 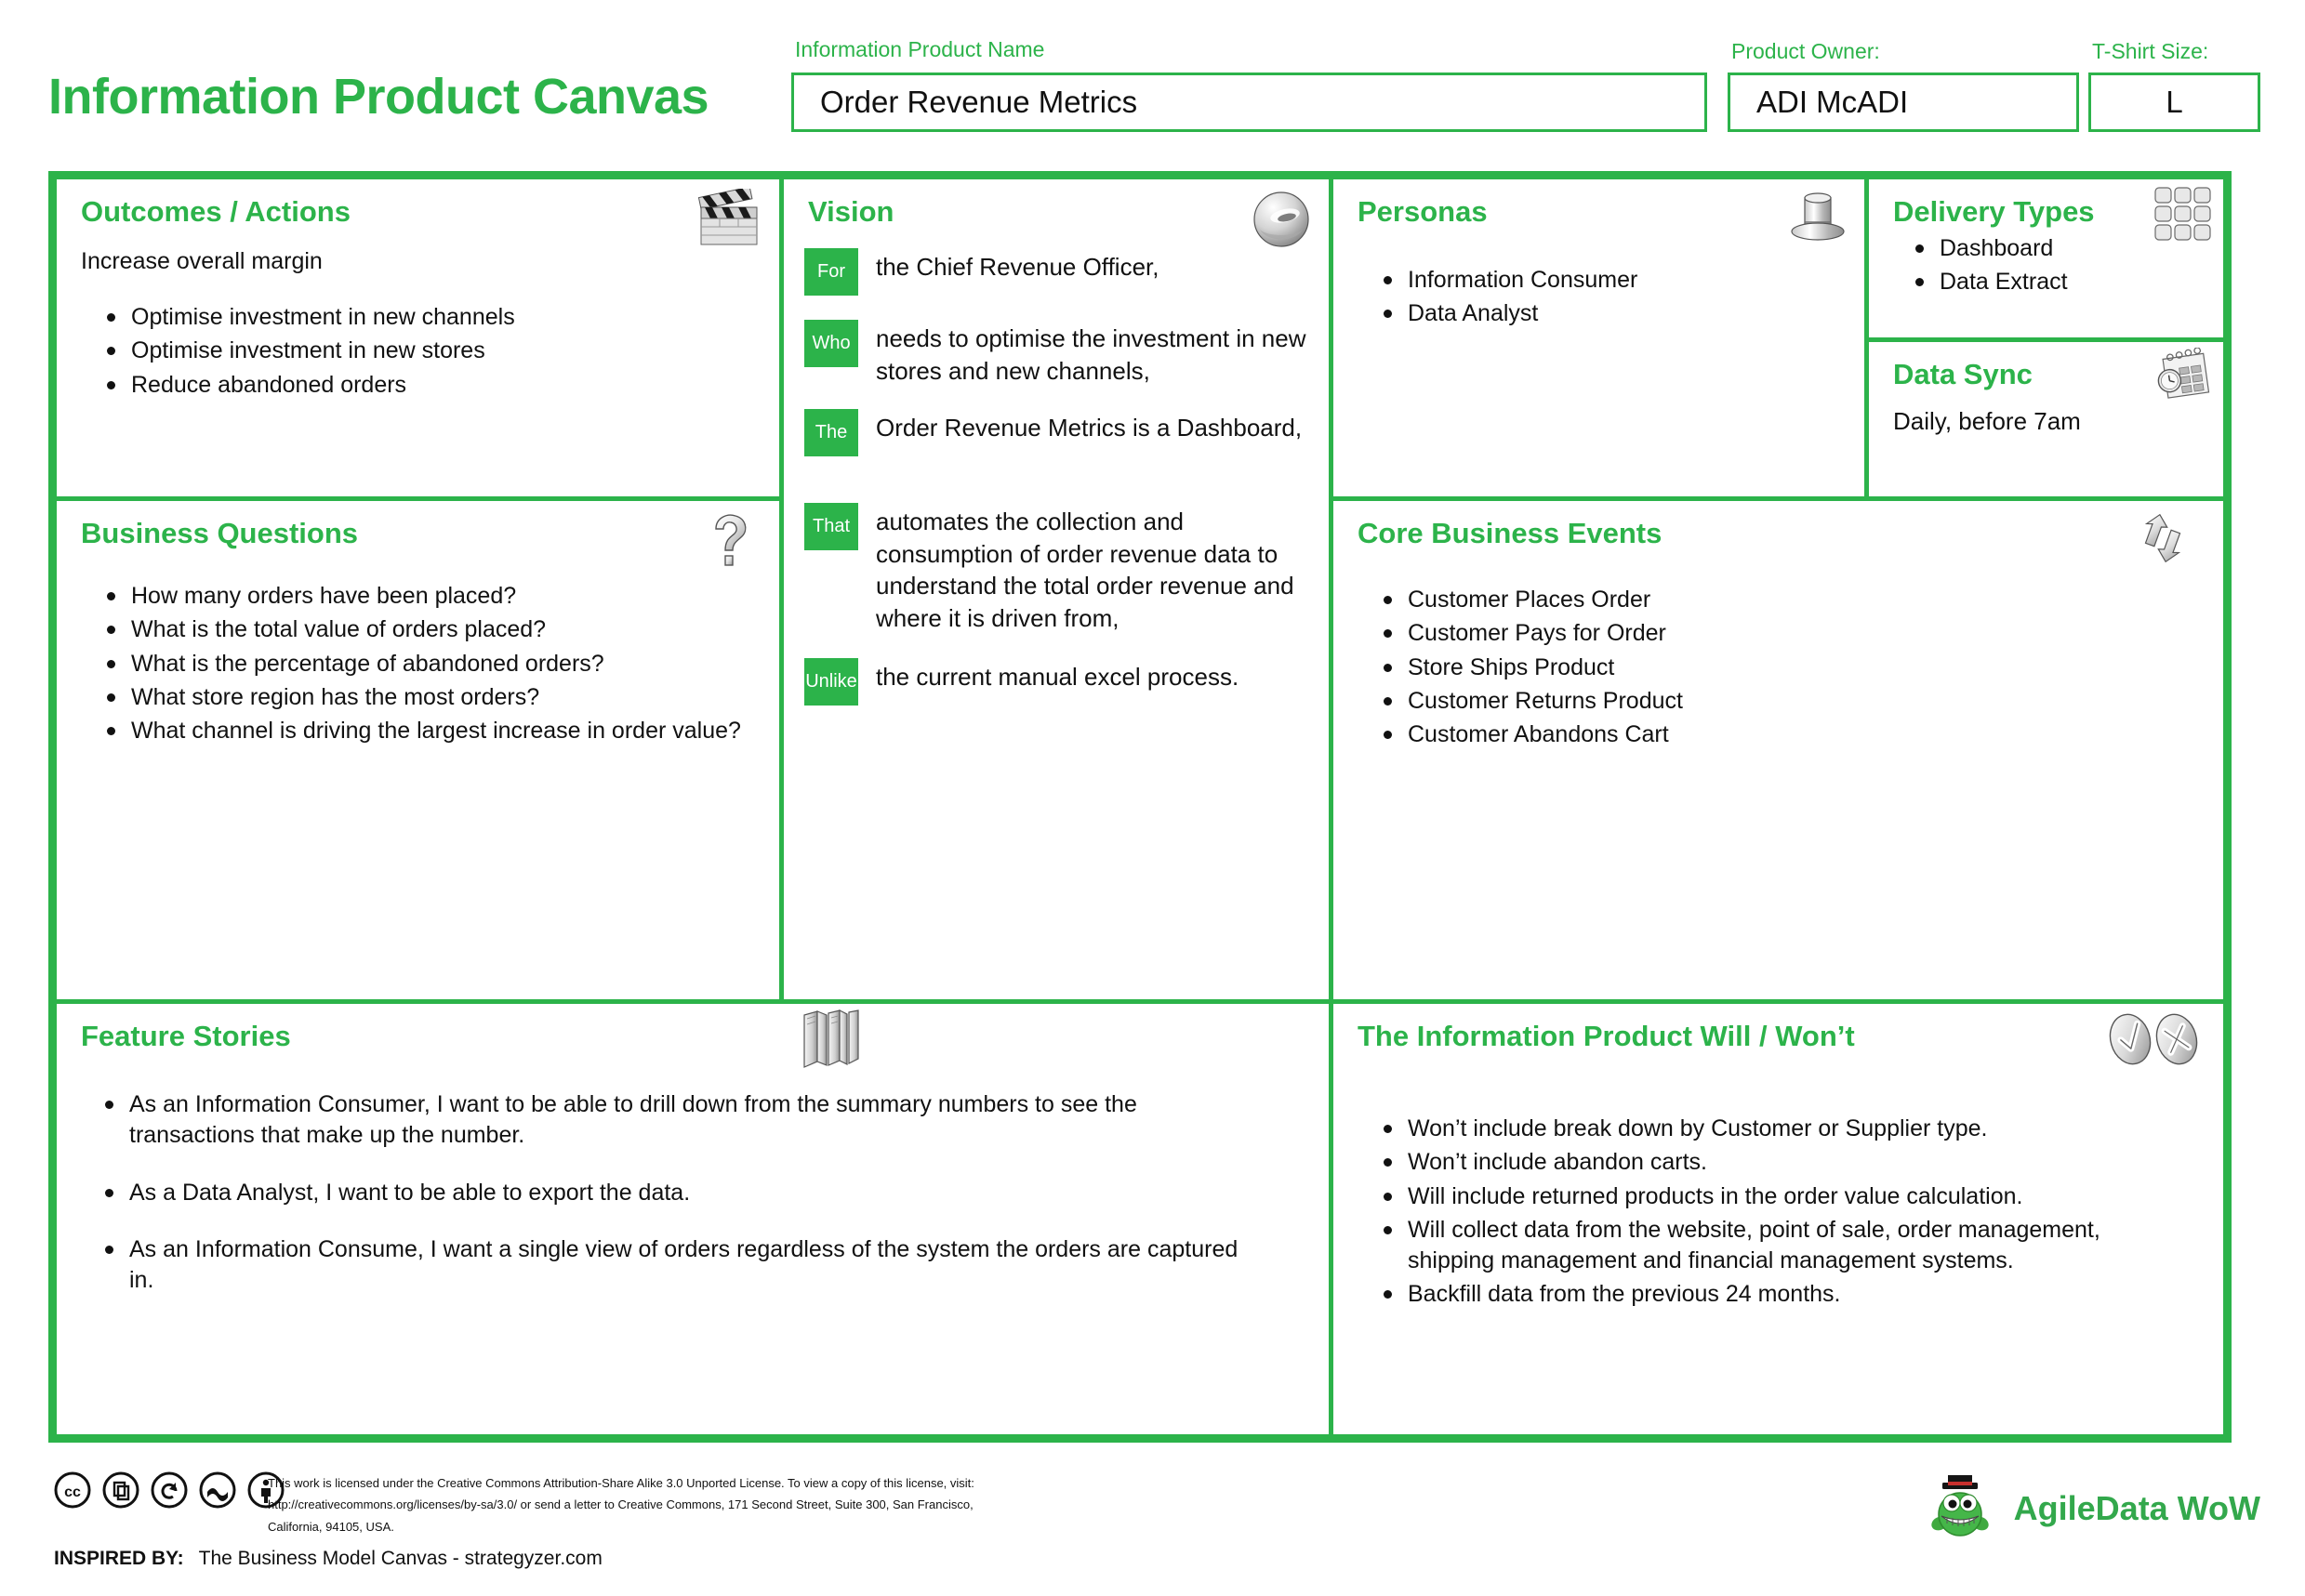 I want to click on data-sync-title: Data Sync, so click(x=1963, y=374).